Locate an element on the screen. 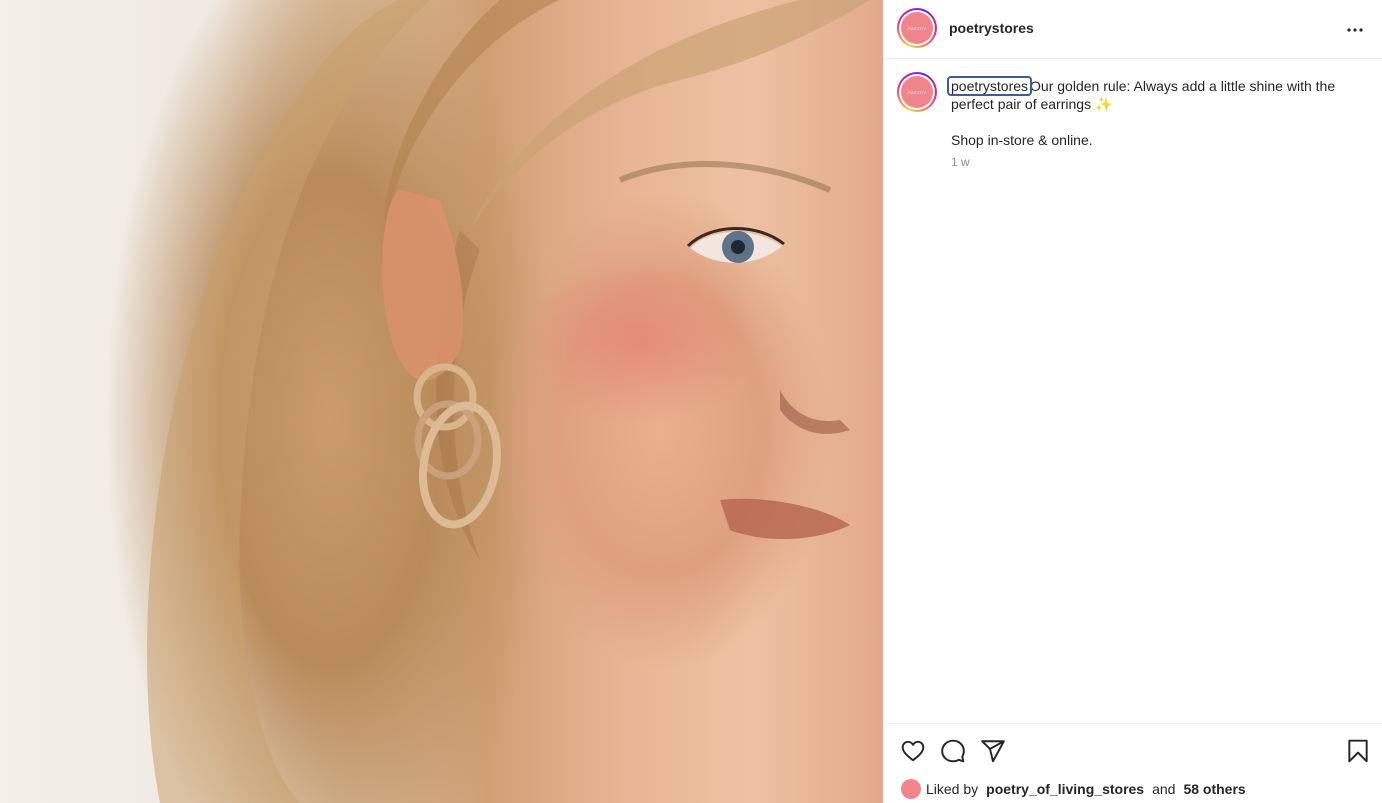  heart-icon is located at coordinates (913, 751).